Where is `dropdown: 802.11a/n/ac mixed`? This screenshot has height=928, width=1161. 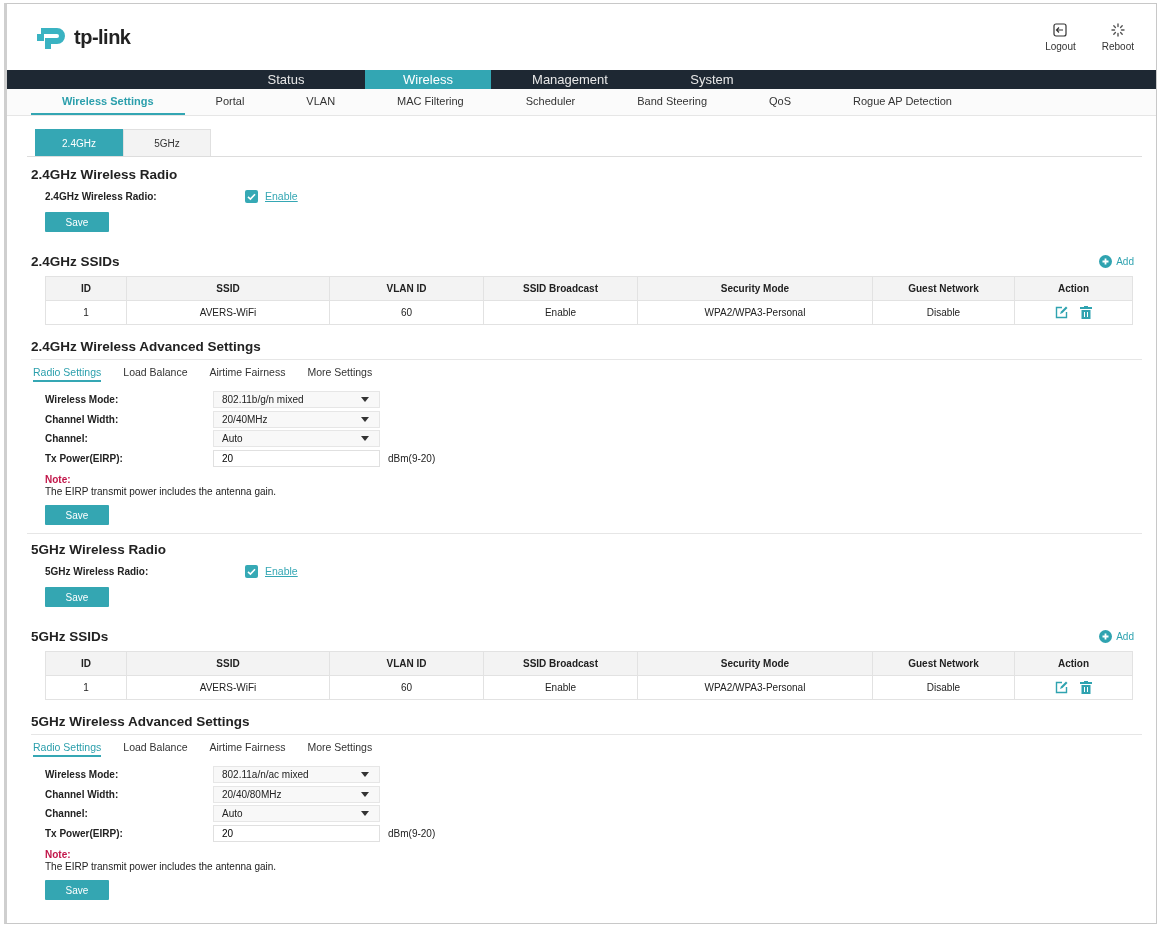 dropdown: 802.11a/n/ac mixed is located at coordinates (296, 775).